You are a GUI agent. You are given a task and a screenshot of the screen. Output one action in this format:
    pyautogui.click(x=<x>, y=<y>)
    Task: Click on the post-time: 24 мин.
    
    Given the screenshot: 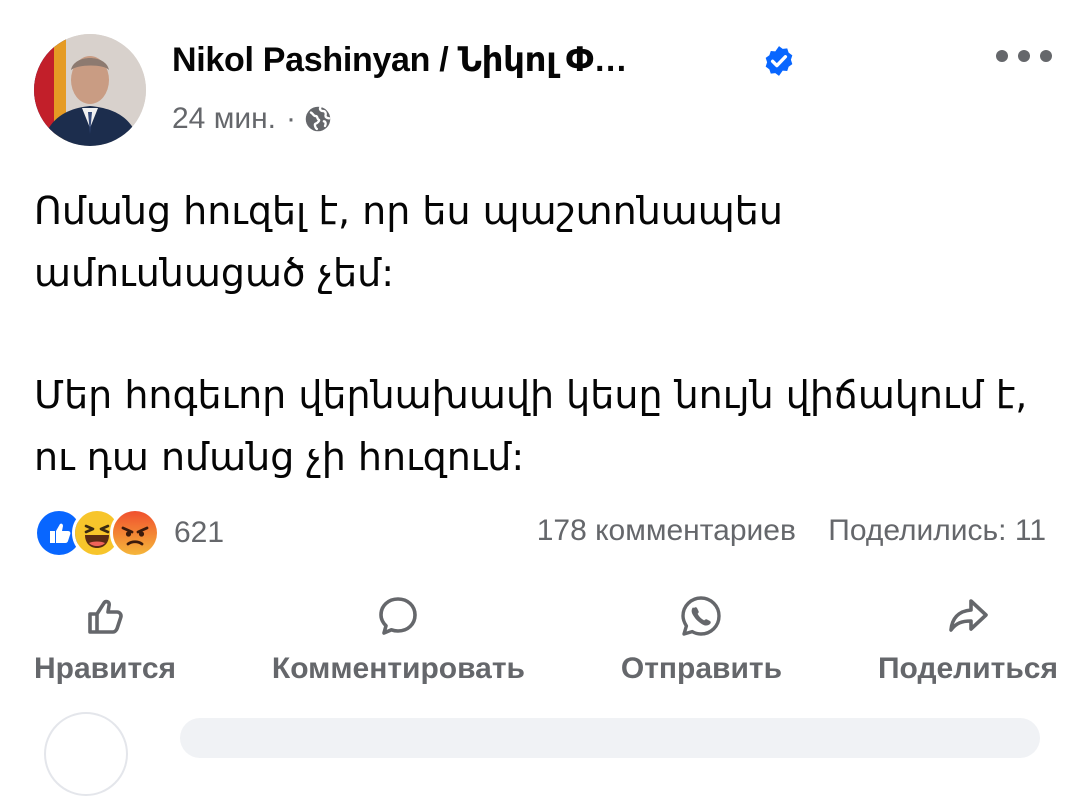 What is the action you would take?
    pyautogui.click(x=224, y=119)
    